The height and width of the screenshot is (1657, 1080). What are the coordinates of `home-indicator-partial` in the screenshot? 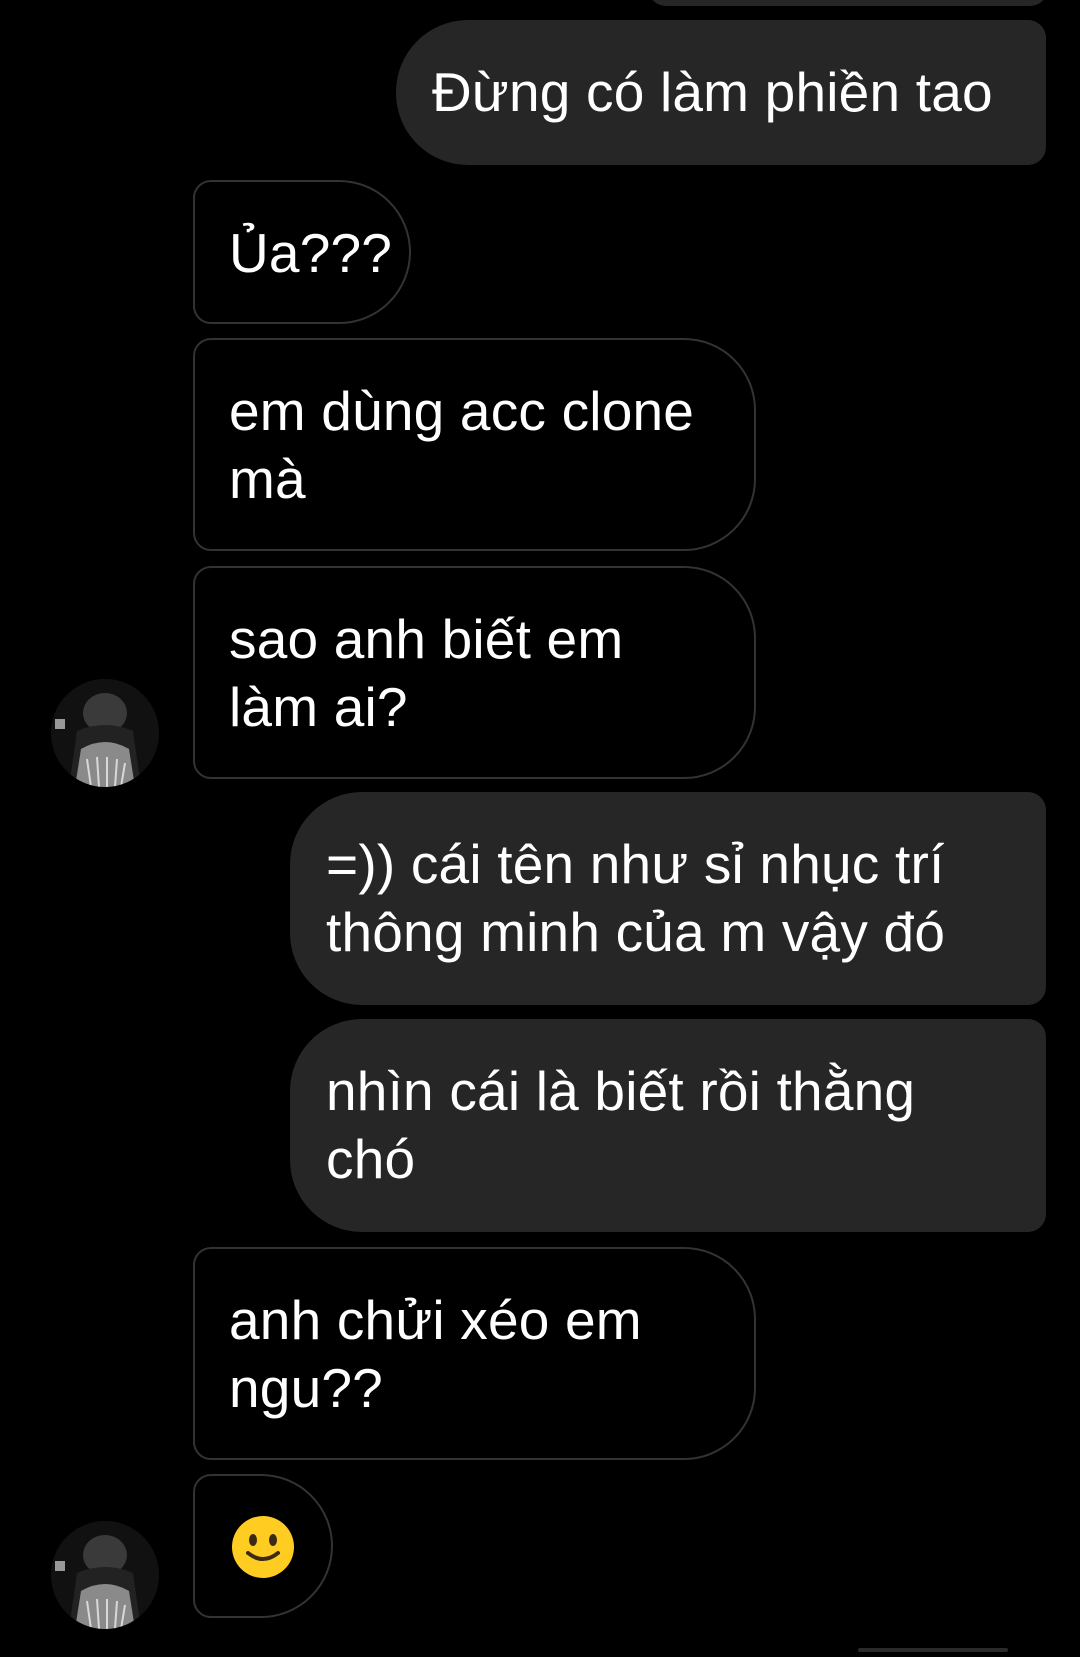 It's located at (933, 1650).